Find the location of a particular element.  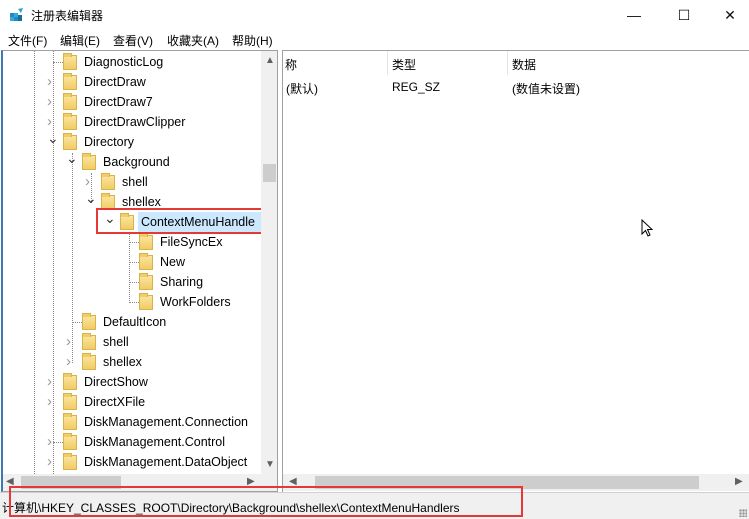

tree-item: ⌄ Background is located at coordinates (132, 161).